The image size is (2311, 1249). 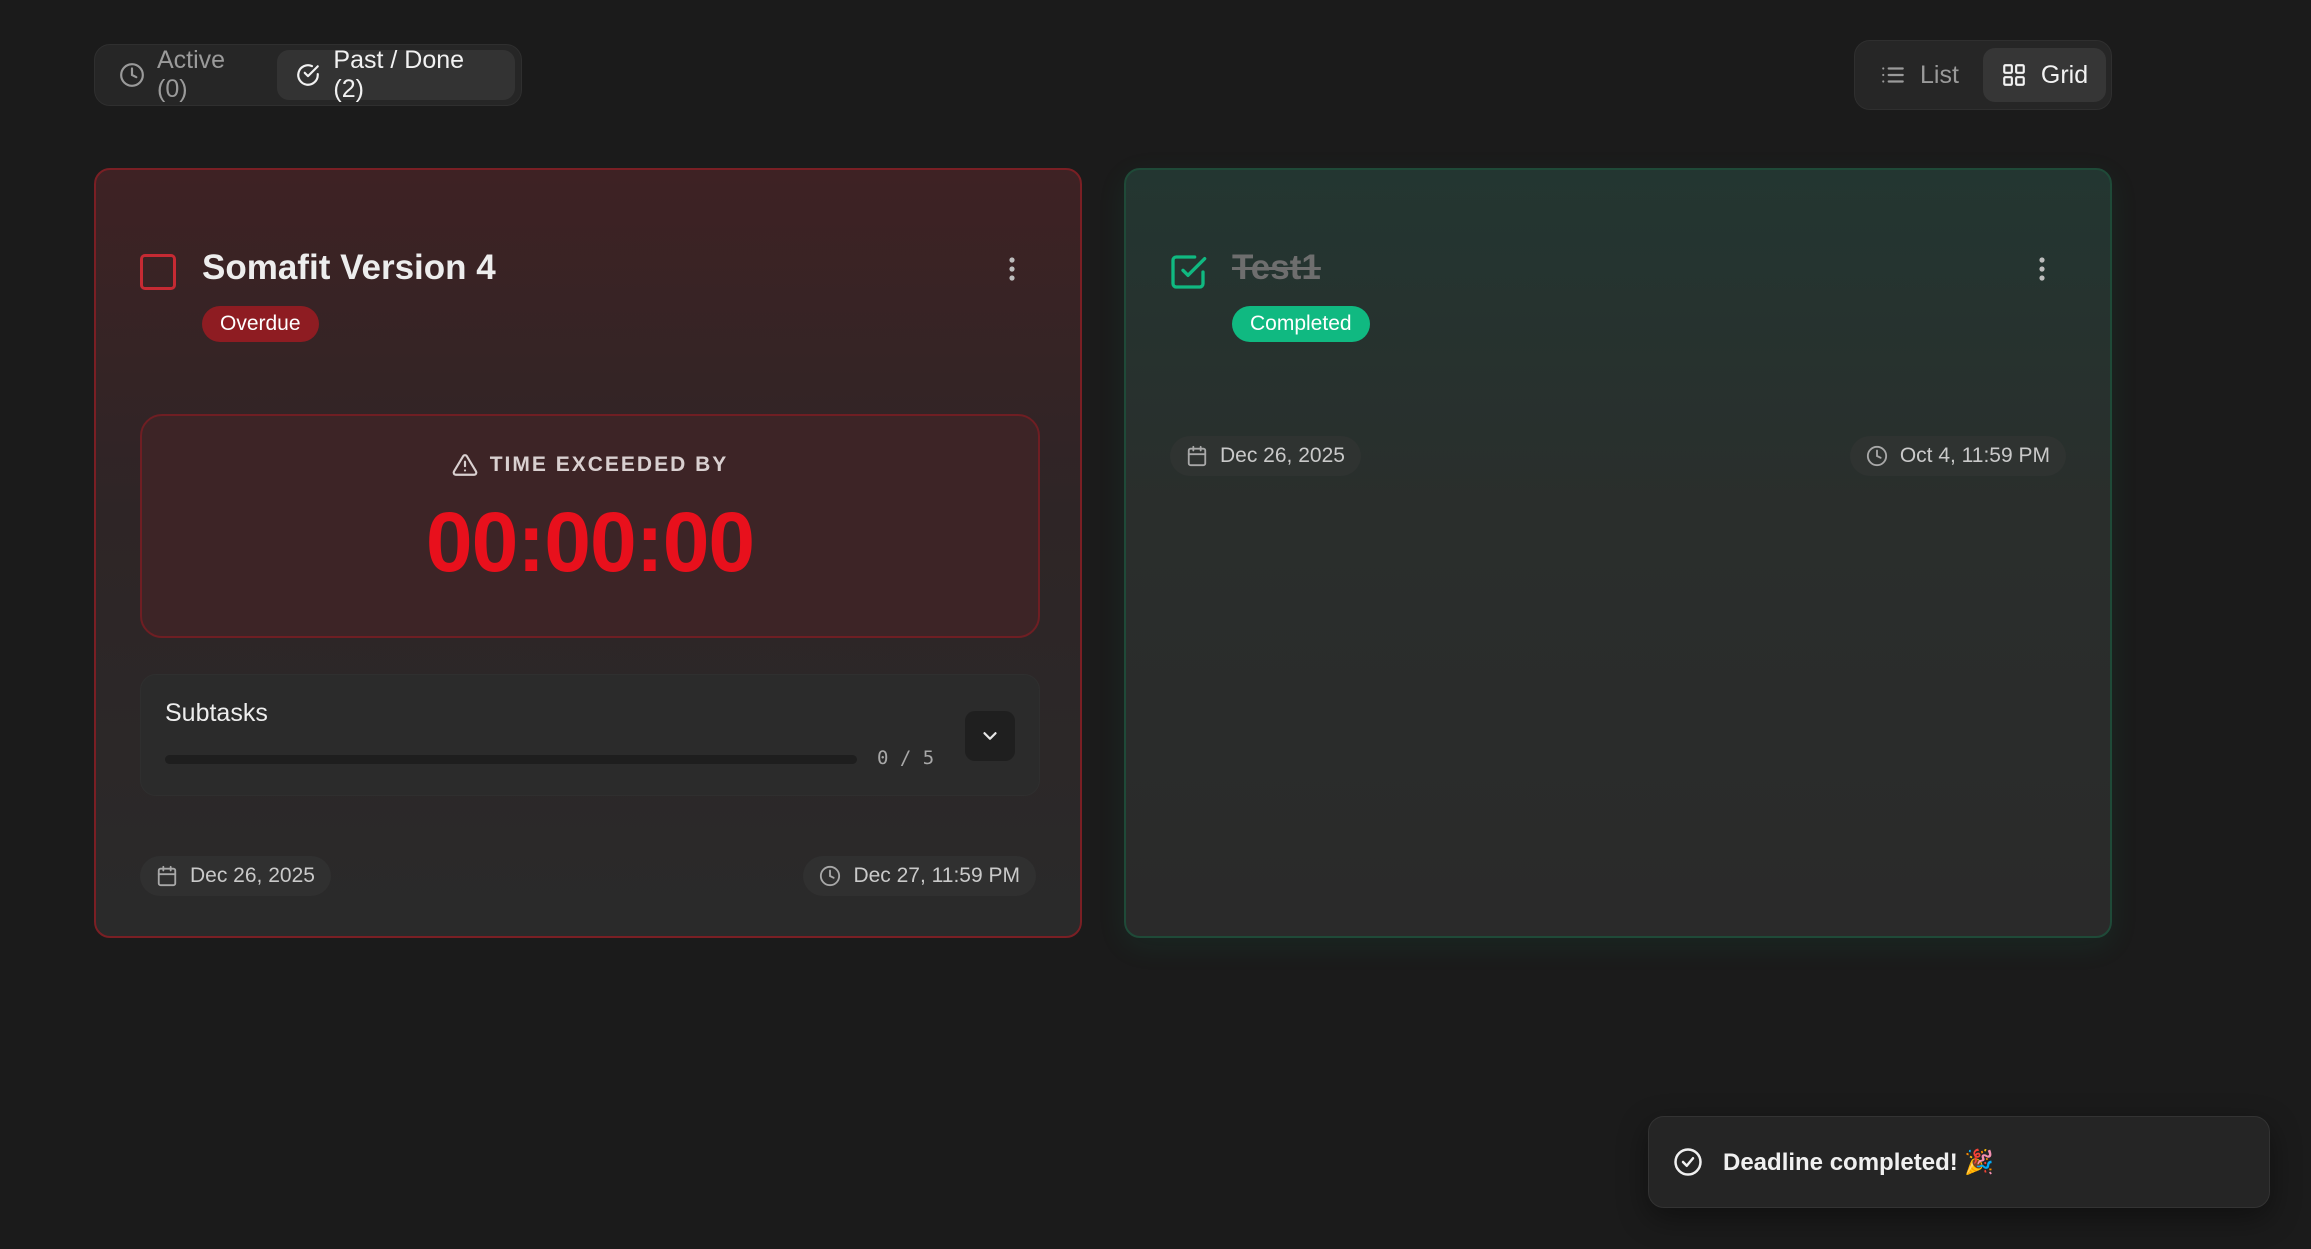 I want to click on card-meta: Dec 26, 2025 Oct 4, 11:59 PM, so click(x=1618, y=456).